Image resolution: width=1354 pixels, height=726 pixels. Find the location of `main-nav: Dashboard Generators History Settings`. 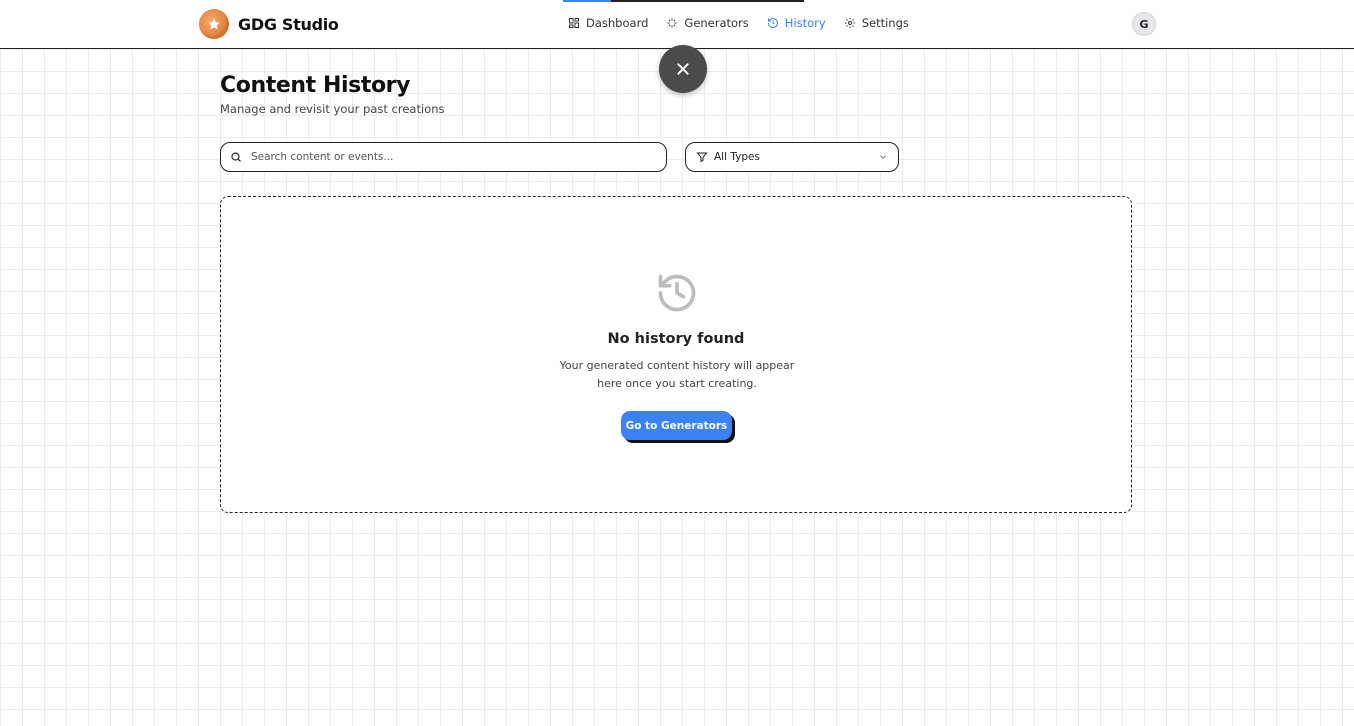

main-nav: Dashboard Generators History Settings is located at coordinates (738, 23).